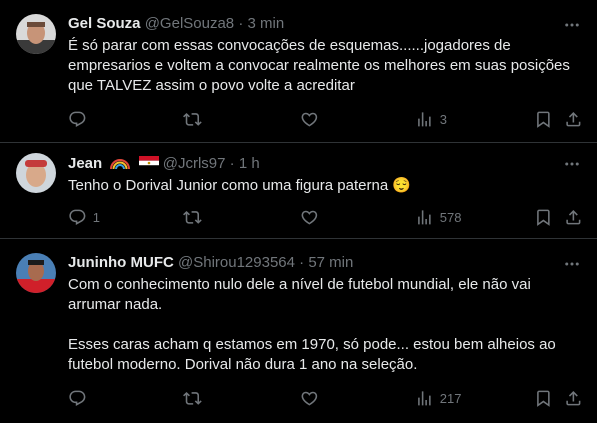 Image resolution: width=597 pixels, height=423 pixels. What do you see at coordinates (450, 217) in the screenshot?
I see `views-count: 578` at bounding box center [450, 217].